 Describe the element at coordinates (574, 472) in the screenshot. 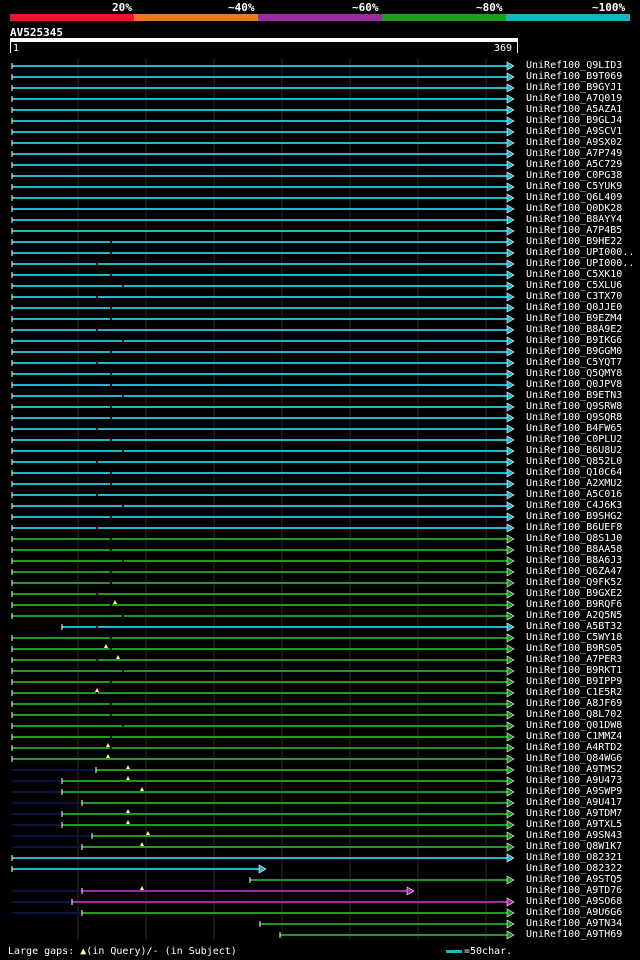

I see `hit-label: UniRef100_Q10C64` at that location.